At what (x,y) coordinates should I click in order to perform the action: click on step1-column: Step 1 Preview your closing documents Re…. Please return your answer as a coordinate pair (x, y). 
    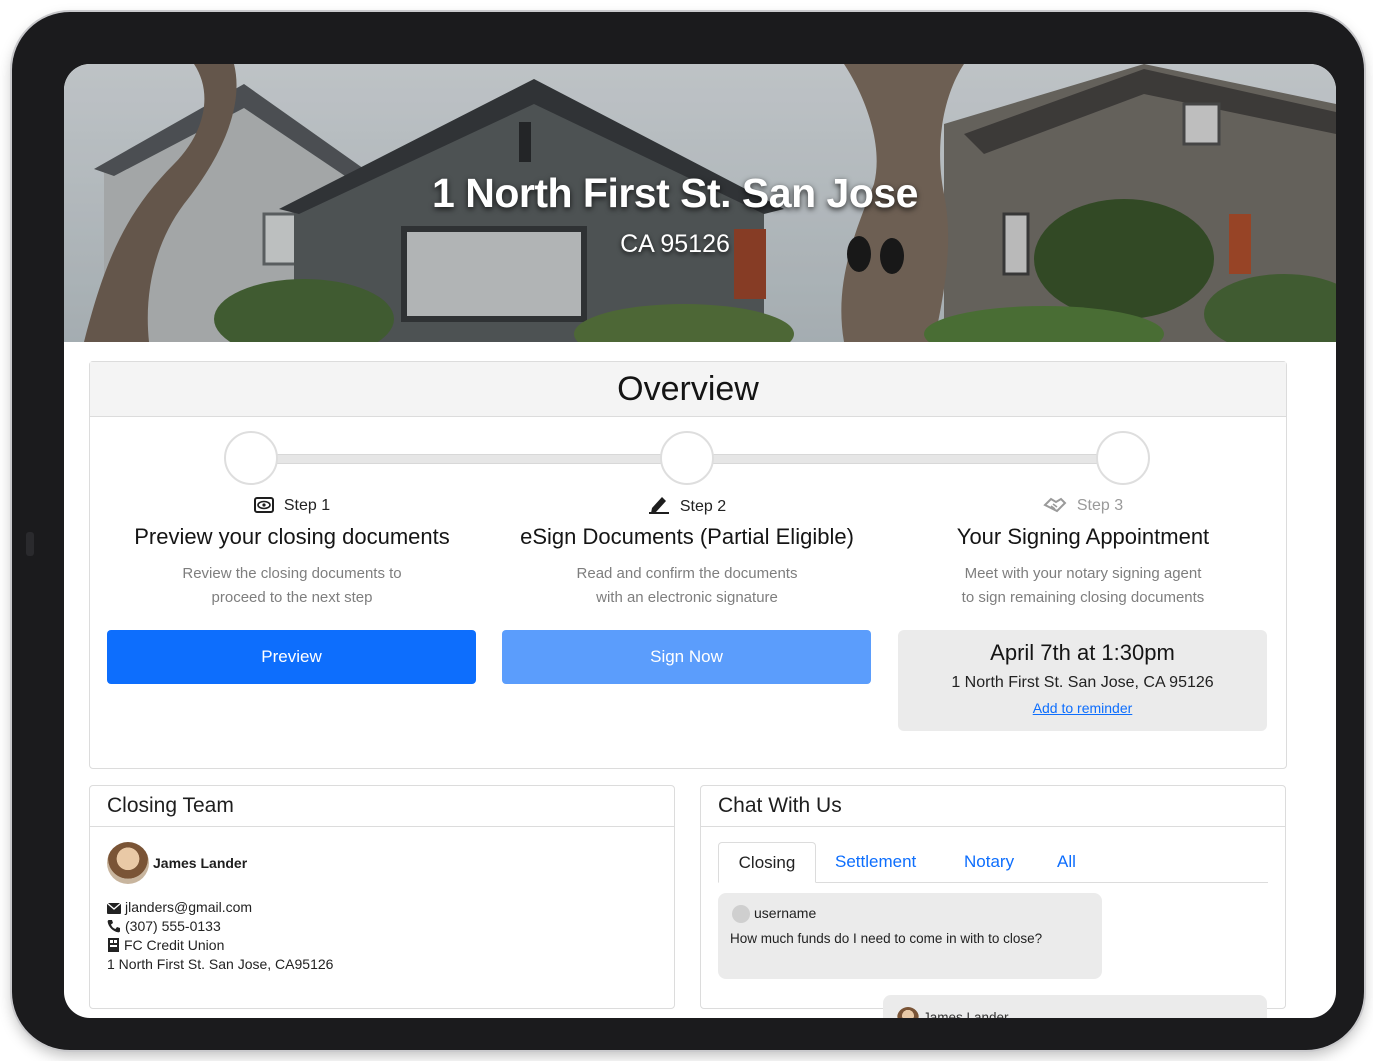
    Looking at the image, I should click on (292, 552).